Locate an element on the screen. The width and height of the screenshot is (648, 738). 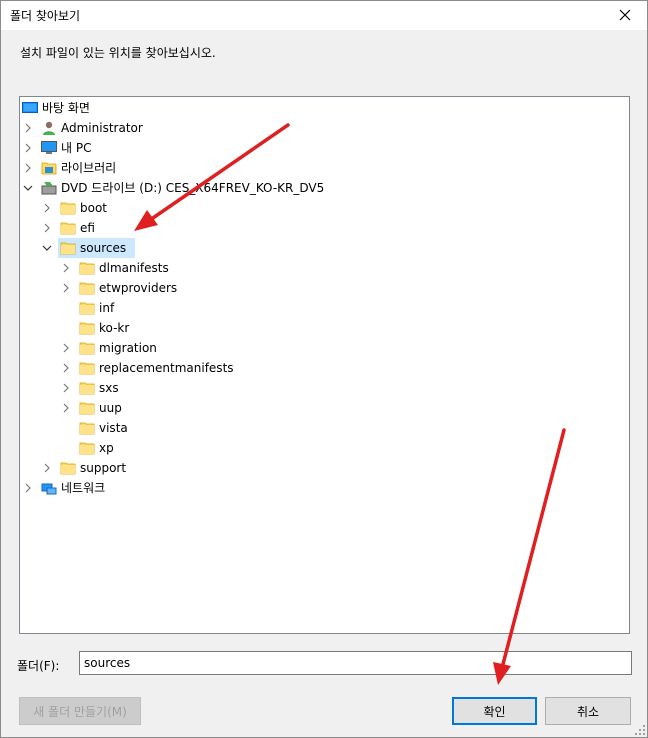
new-folder-button: 새 폴더 만들기(M) is located at coordinates (80, 711).